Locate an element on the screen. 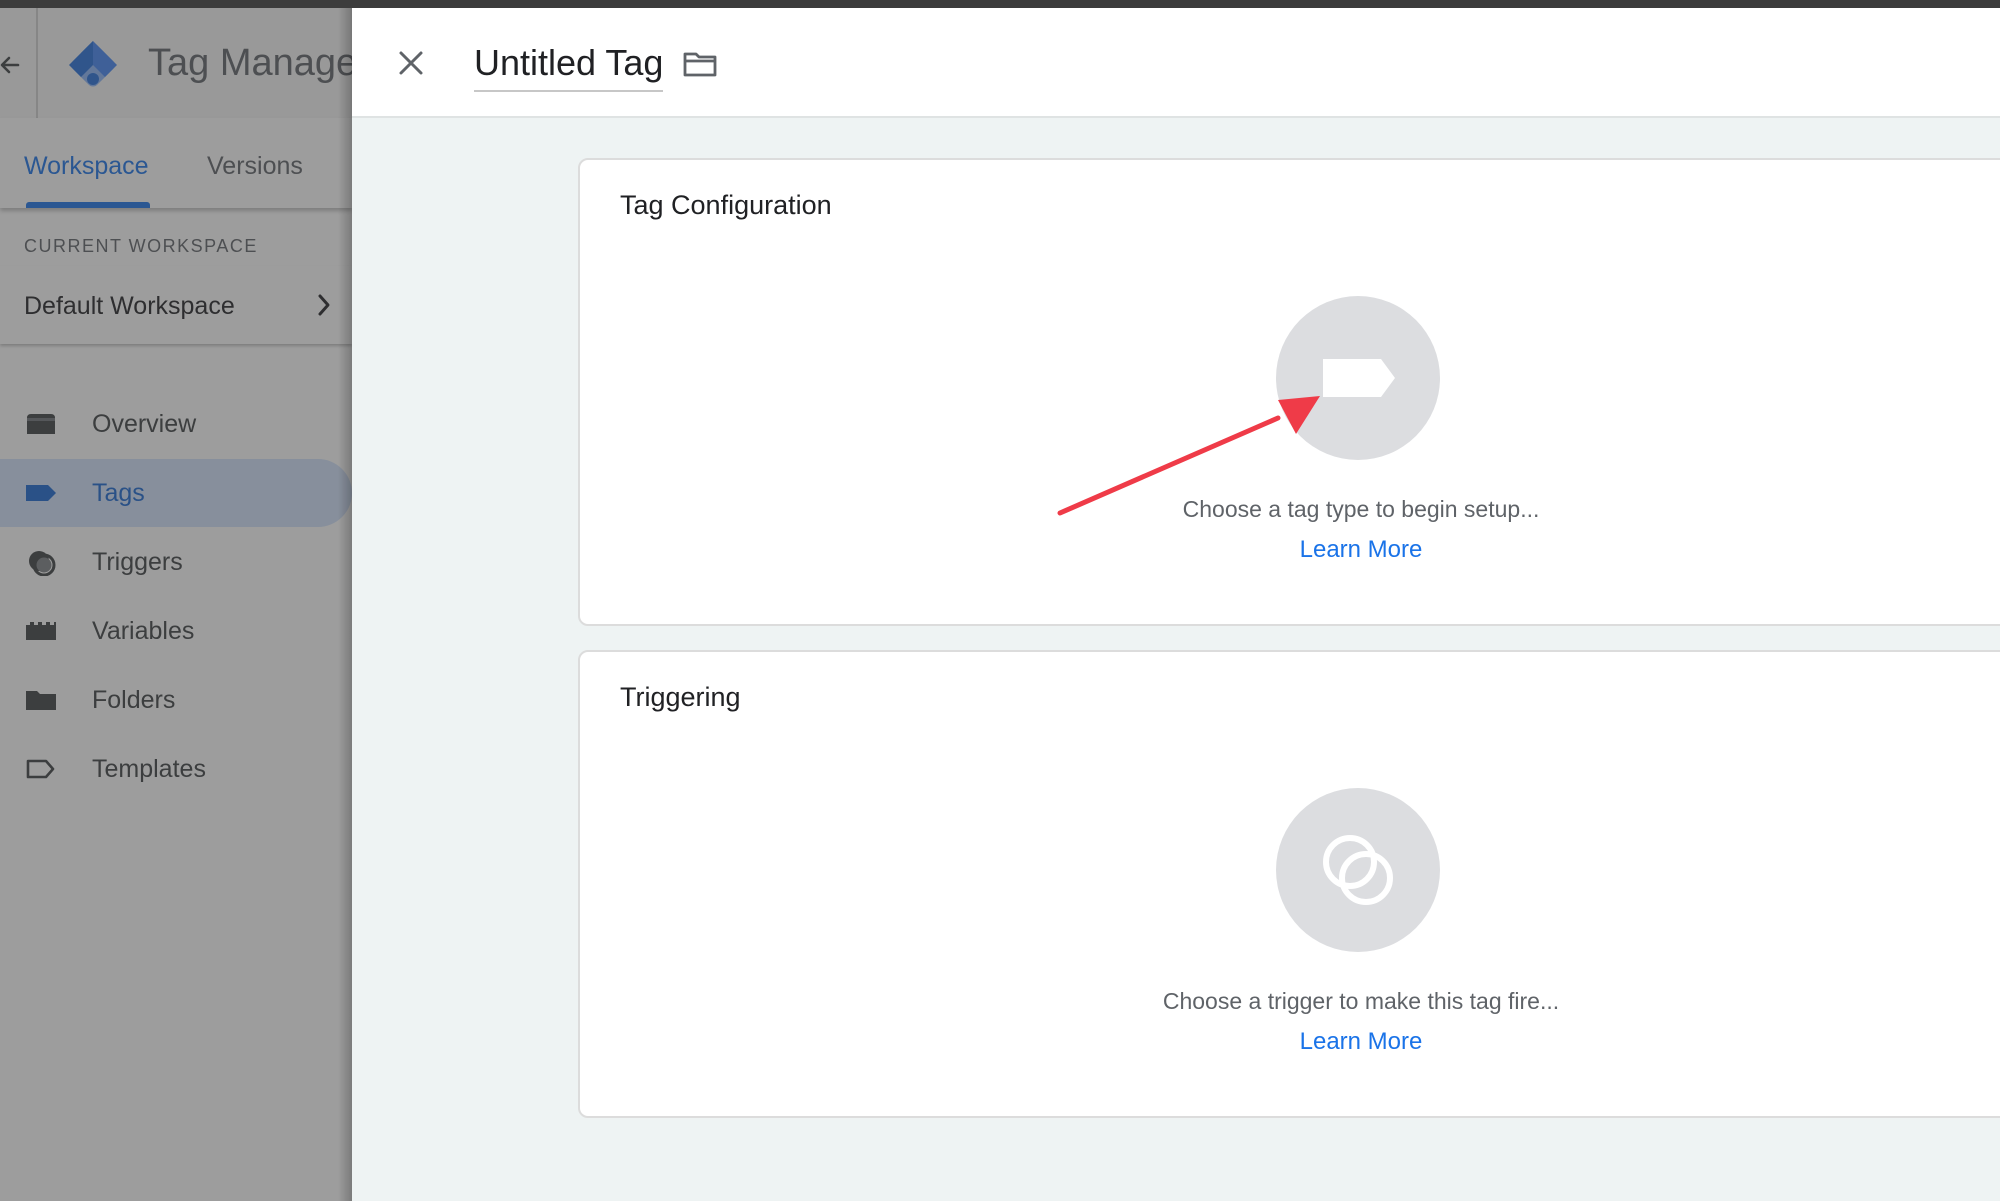 Image resolution: width=2000 pixels, height=1201 pixels. folder-outline-icon is located at coordinates (700, 64).